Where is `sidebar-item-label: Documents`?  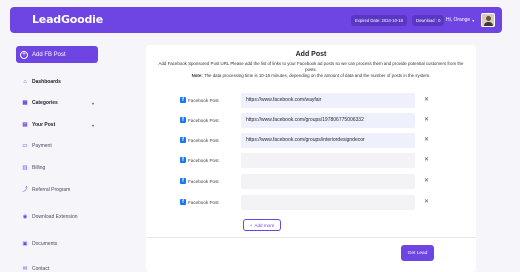 sidebar-item-label: Documents is located at coordinates (45, 244).